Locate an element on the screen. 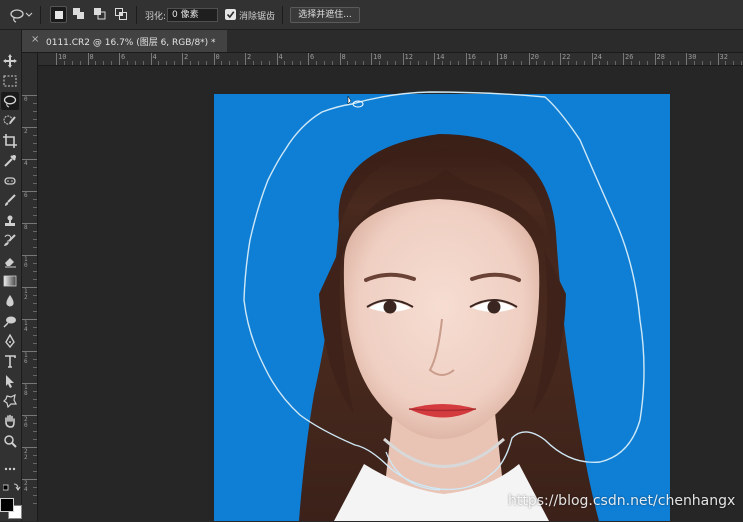 The width and height of the screenshot is (743, 522). lasso-cursor-icon is located at coordinates (355, 101).